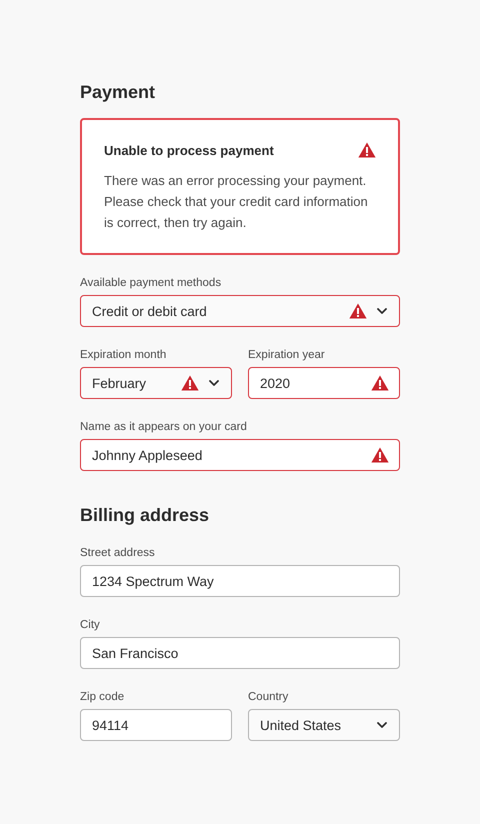 This screenshot has height=824, width=480. What do you see at coordinates (156, 383) in the screenshot?
I see `dropdown: February` at bounding box center [156, 383].